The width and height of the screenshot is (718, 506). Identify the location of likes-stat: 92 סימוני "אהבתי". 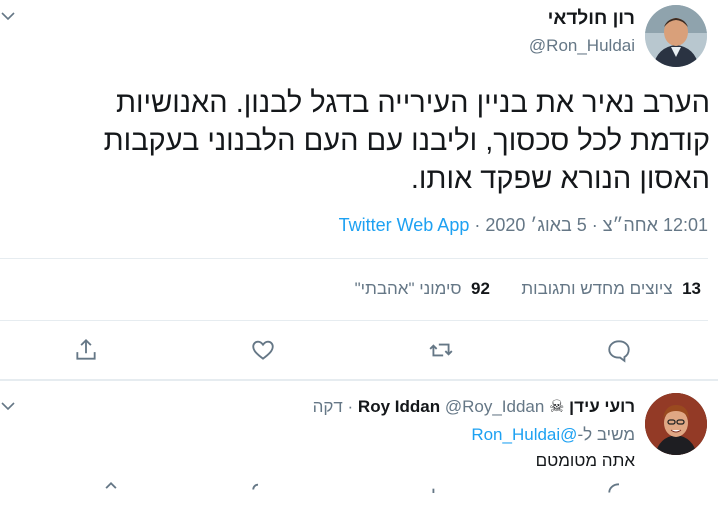
(422, 288).